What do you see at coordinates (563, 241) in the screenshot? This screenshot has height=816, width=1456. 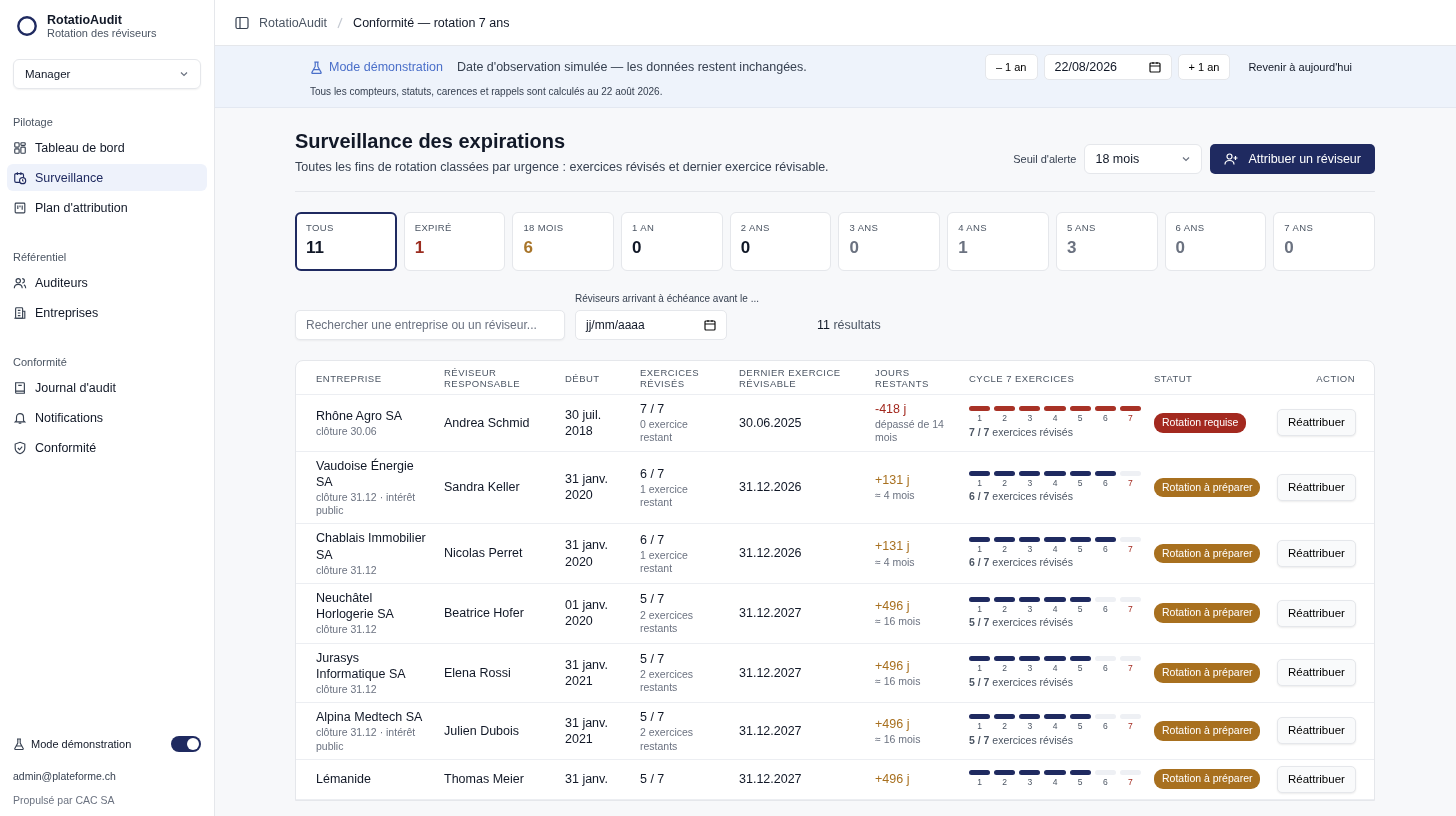 I see `counter-card: 18 MOIS 6` at bounding box center [563, 241].